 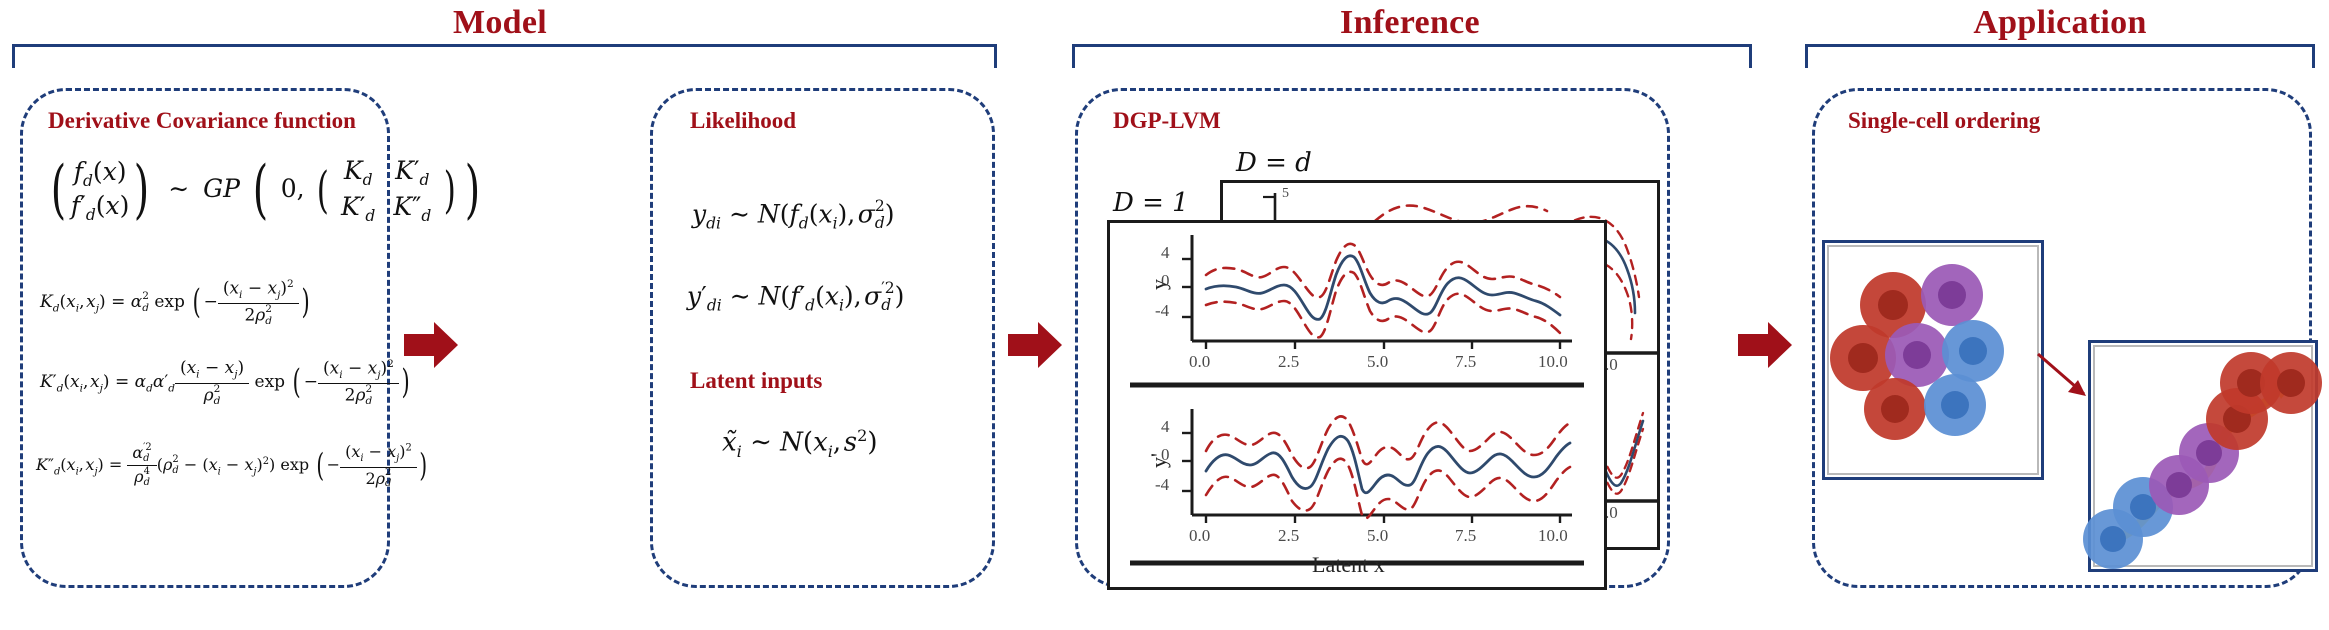 I want to click on bracket-model, so click(x=504, y=56).